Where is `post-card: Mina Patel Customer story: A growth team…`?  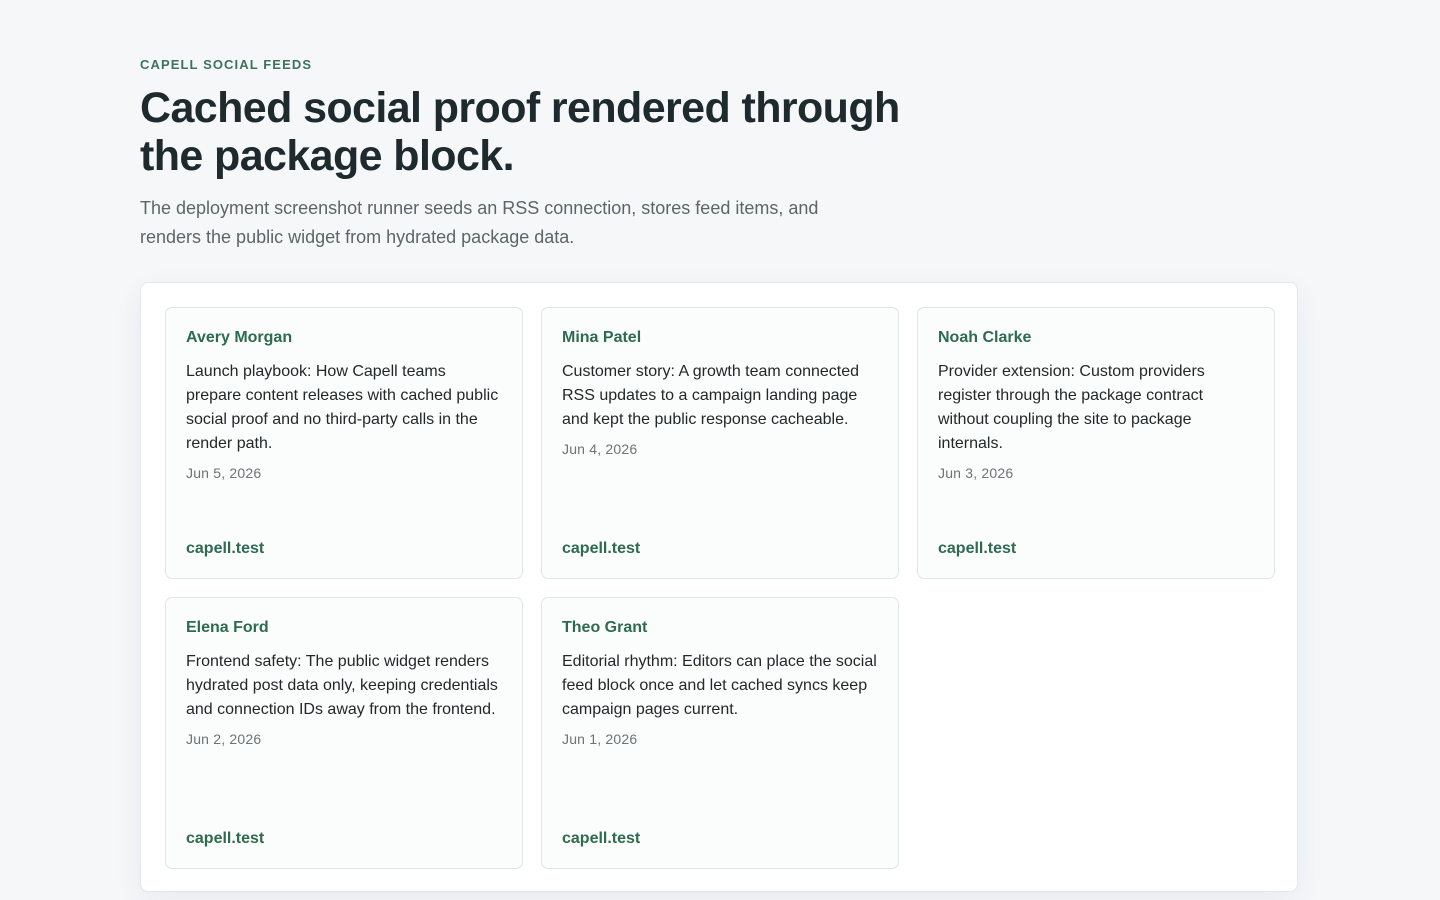 post-card: Mina Patel Customer story: A growth team… is located at coordinates (720, 443).